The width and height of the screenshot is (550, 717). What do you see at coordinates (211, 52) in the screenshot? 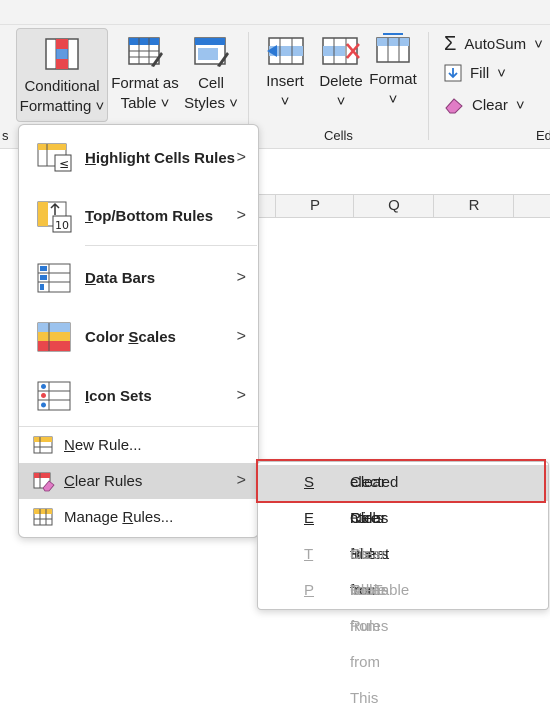
I see `cell-styles-icon` at bounding box center [211, 52].